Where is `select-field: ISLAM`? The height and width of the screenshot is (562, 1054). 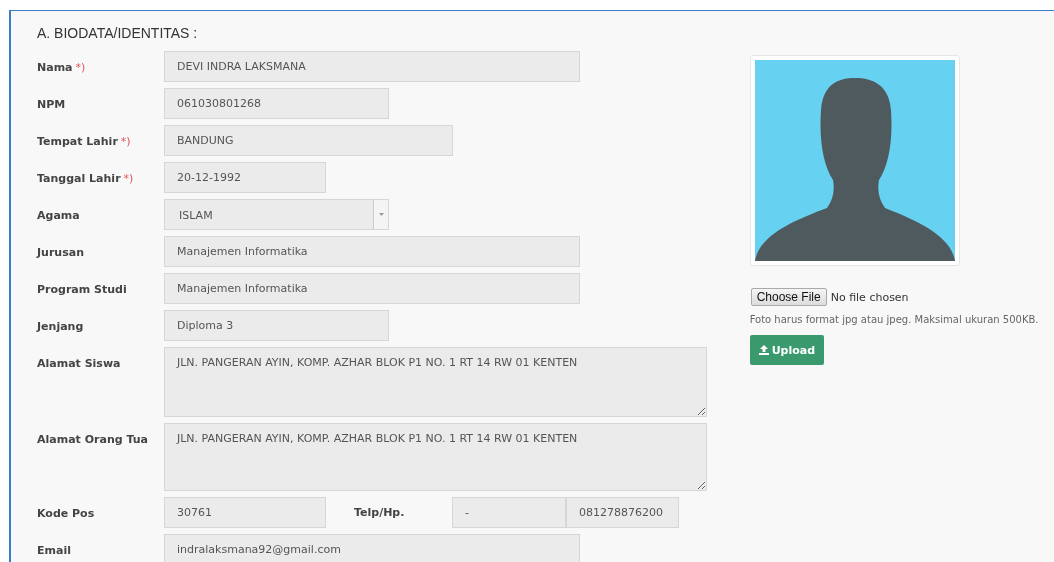 select-field: ISLAM is located at coordinates (276, 214).